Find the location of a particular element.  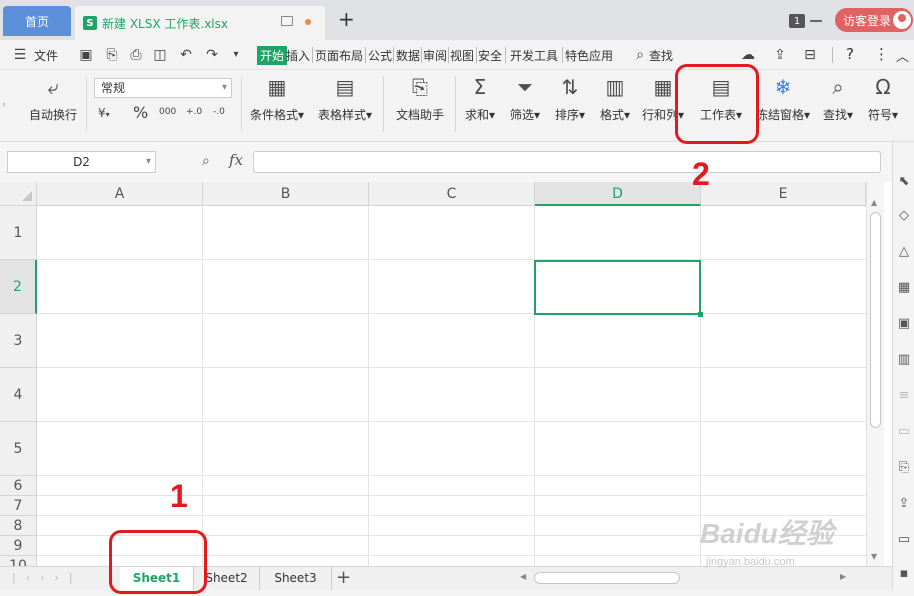

fx-icon: fx is located at coordinates (236, 160).